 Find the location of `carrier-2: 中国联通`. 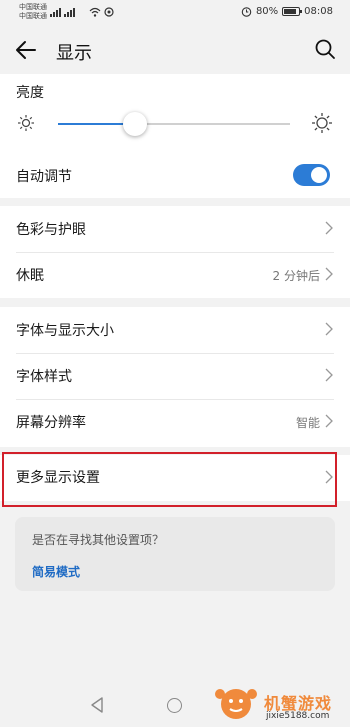

carrier-2: 中国联通 is located at coordinates (33, 16).